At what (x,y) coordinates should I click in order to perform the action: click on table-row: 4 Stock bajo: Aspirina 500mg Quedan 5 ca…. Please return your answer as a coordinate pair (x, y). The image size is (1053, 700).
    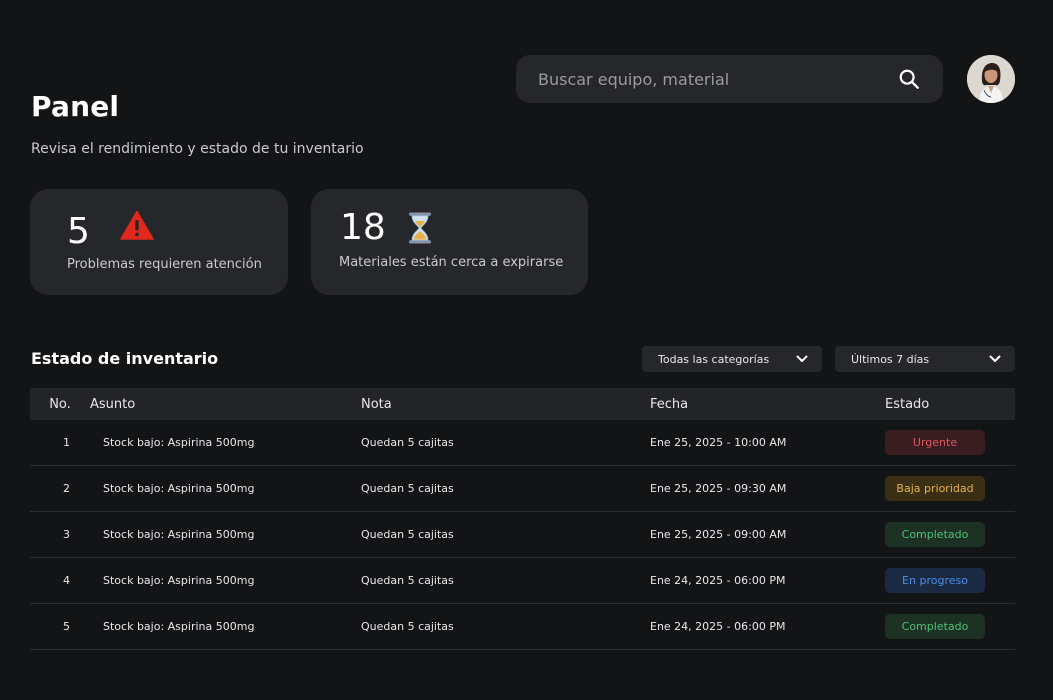
    Looking at the image, I should click on (522, 581).